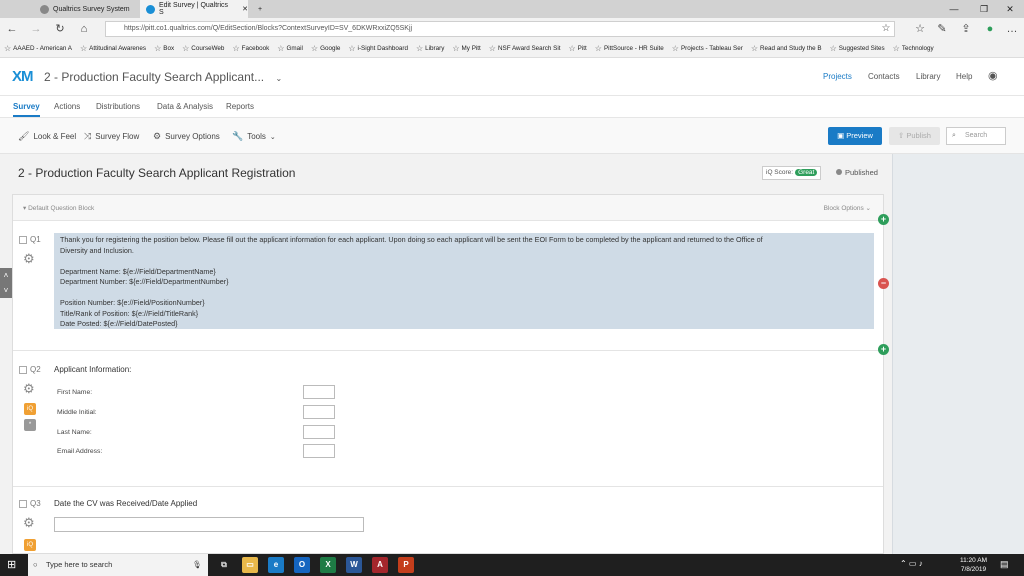 The width and height of the screenshot is (1024, 576). I want to click on look-feel-button: 🖌 Look & Feel, so click(47, 136).